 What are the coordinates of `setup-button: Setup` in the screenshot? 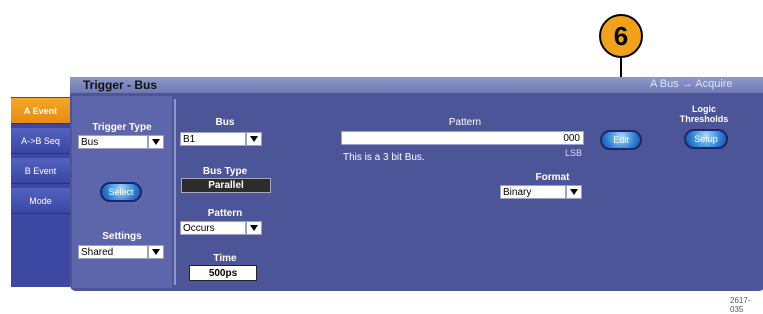 It's located at (706, 139).